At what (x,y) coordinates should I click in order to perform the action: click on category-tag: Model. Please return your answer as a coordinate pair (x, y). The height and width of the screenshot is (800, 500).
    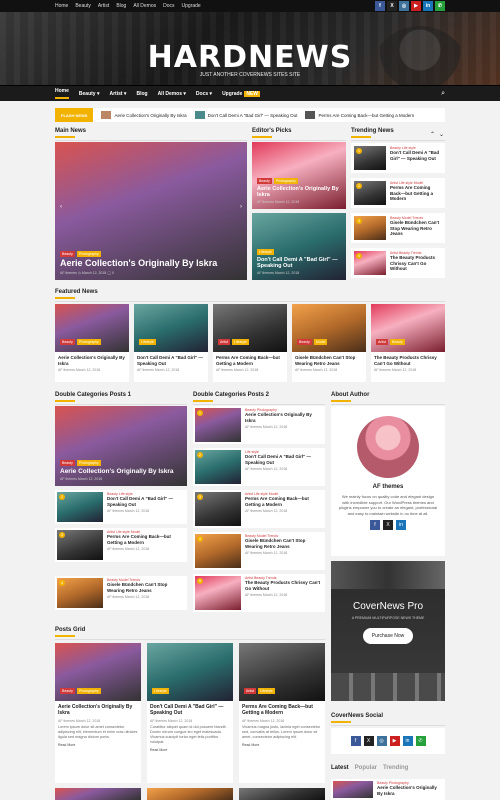
    Looking at the image, I should click on (320, 342).